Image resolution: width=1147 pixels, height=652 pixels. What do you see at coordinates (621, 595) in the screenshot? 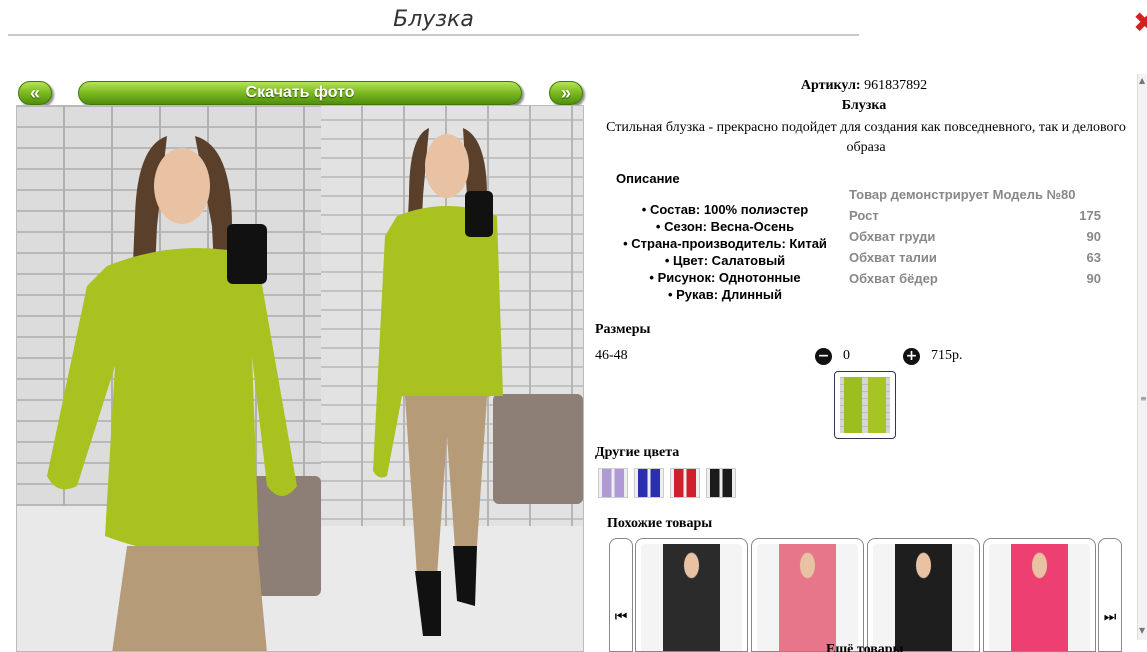
I see `skip-prev-icon: ⏮` at bounding box center [621, 595].